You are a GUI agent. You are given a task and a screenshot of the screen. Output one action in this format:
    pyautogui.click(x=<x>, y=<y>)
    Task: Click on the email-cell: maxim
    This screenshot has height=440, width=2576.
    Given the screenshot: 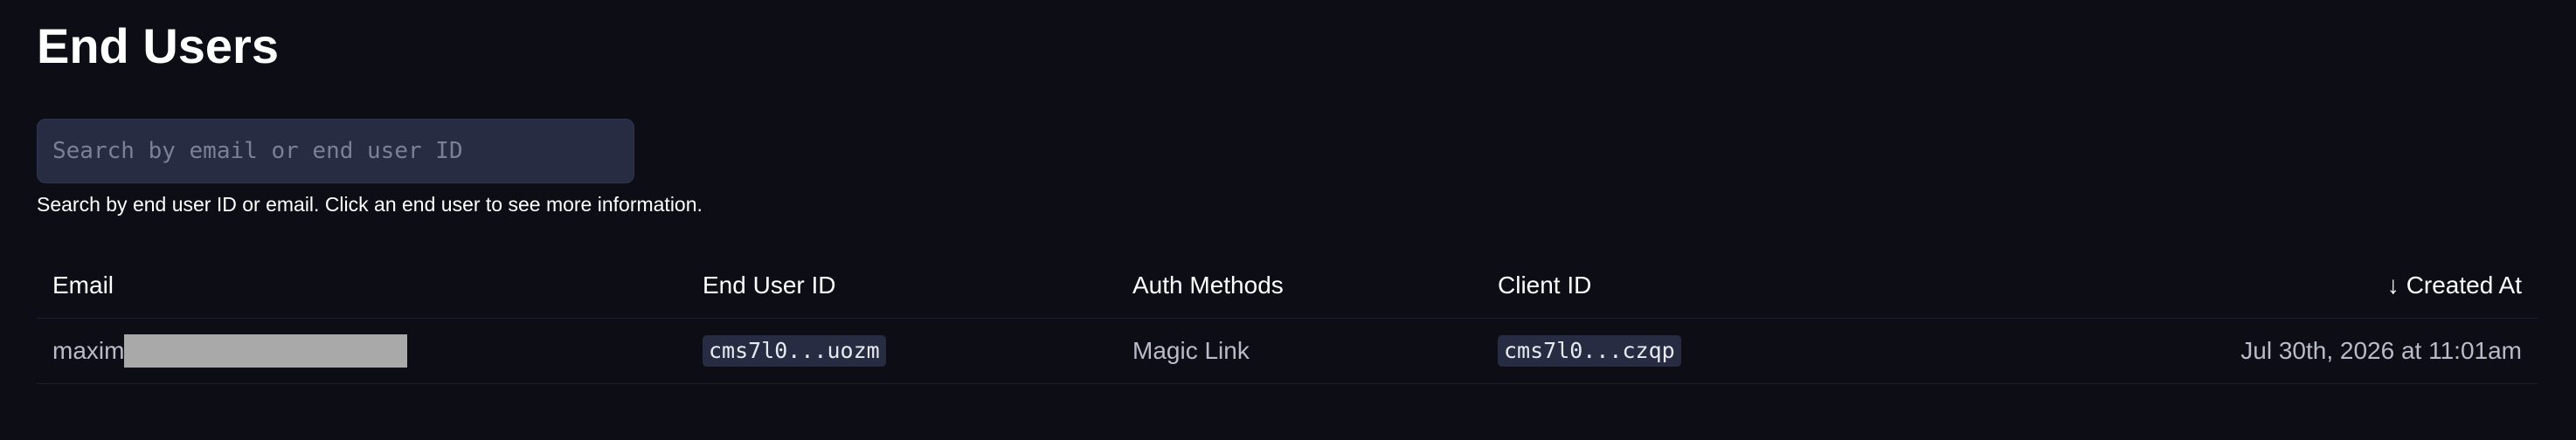 What is the action you would take?
    pyautogui.click(x=230, y=351)
    